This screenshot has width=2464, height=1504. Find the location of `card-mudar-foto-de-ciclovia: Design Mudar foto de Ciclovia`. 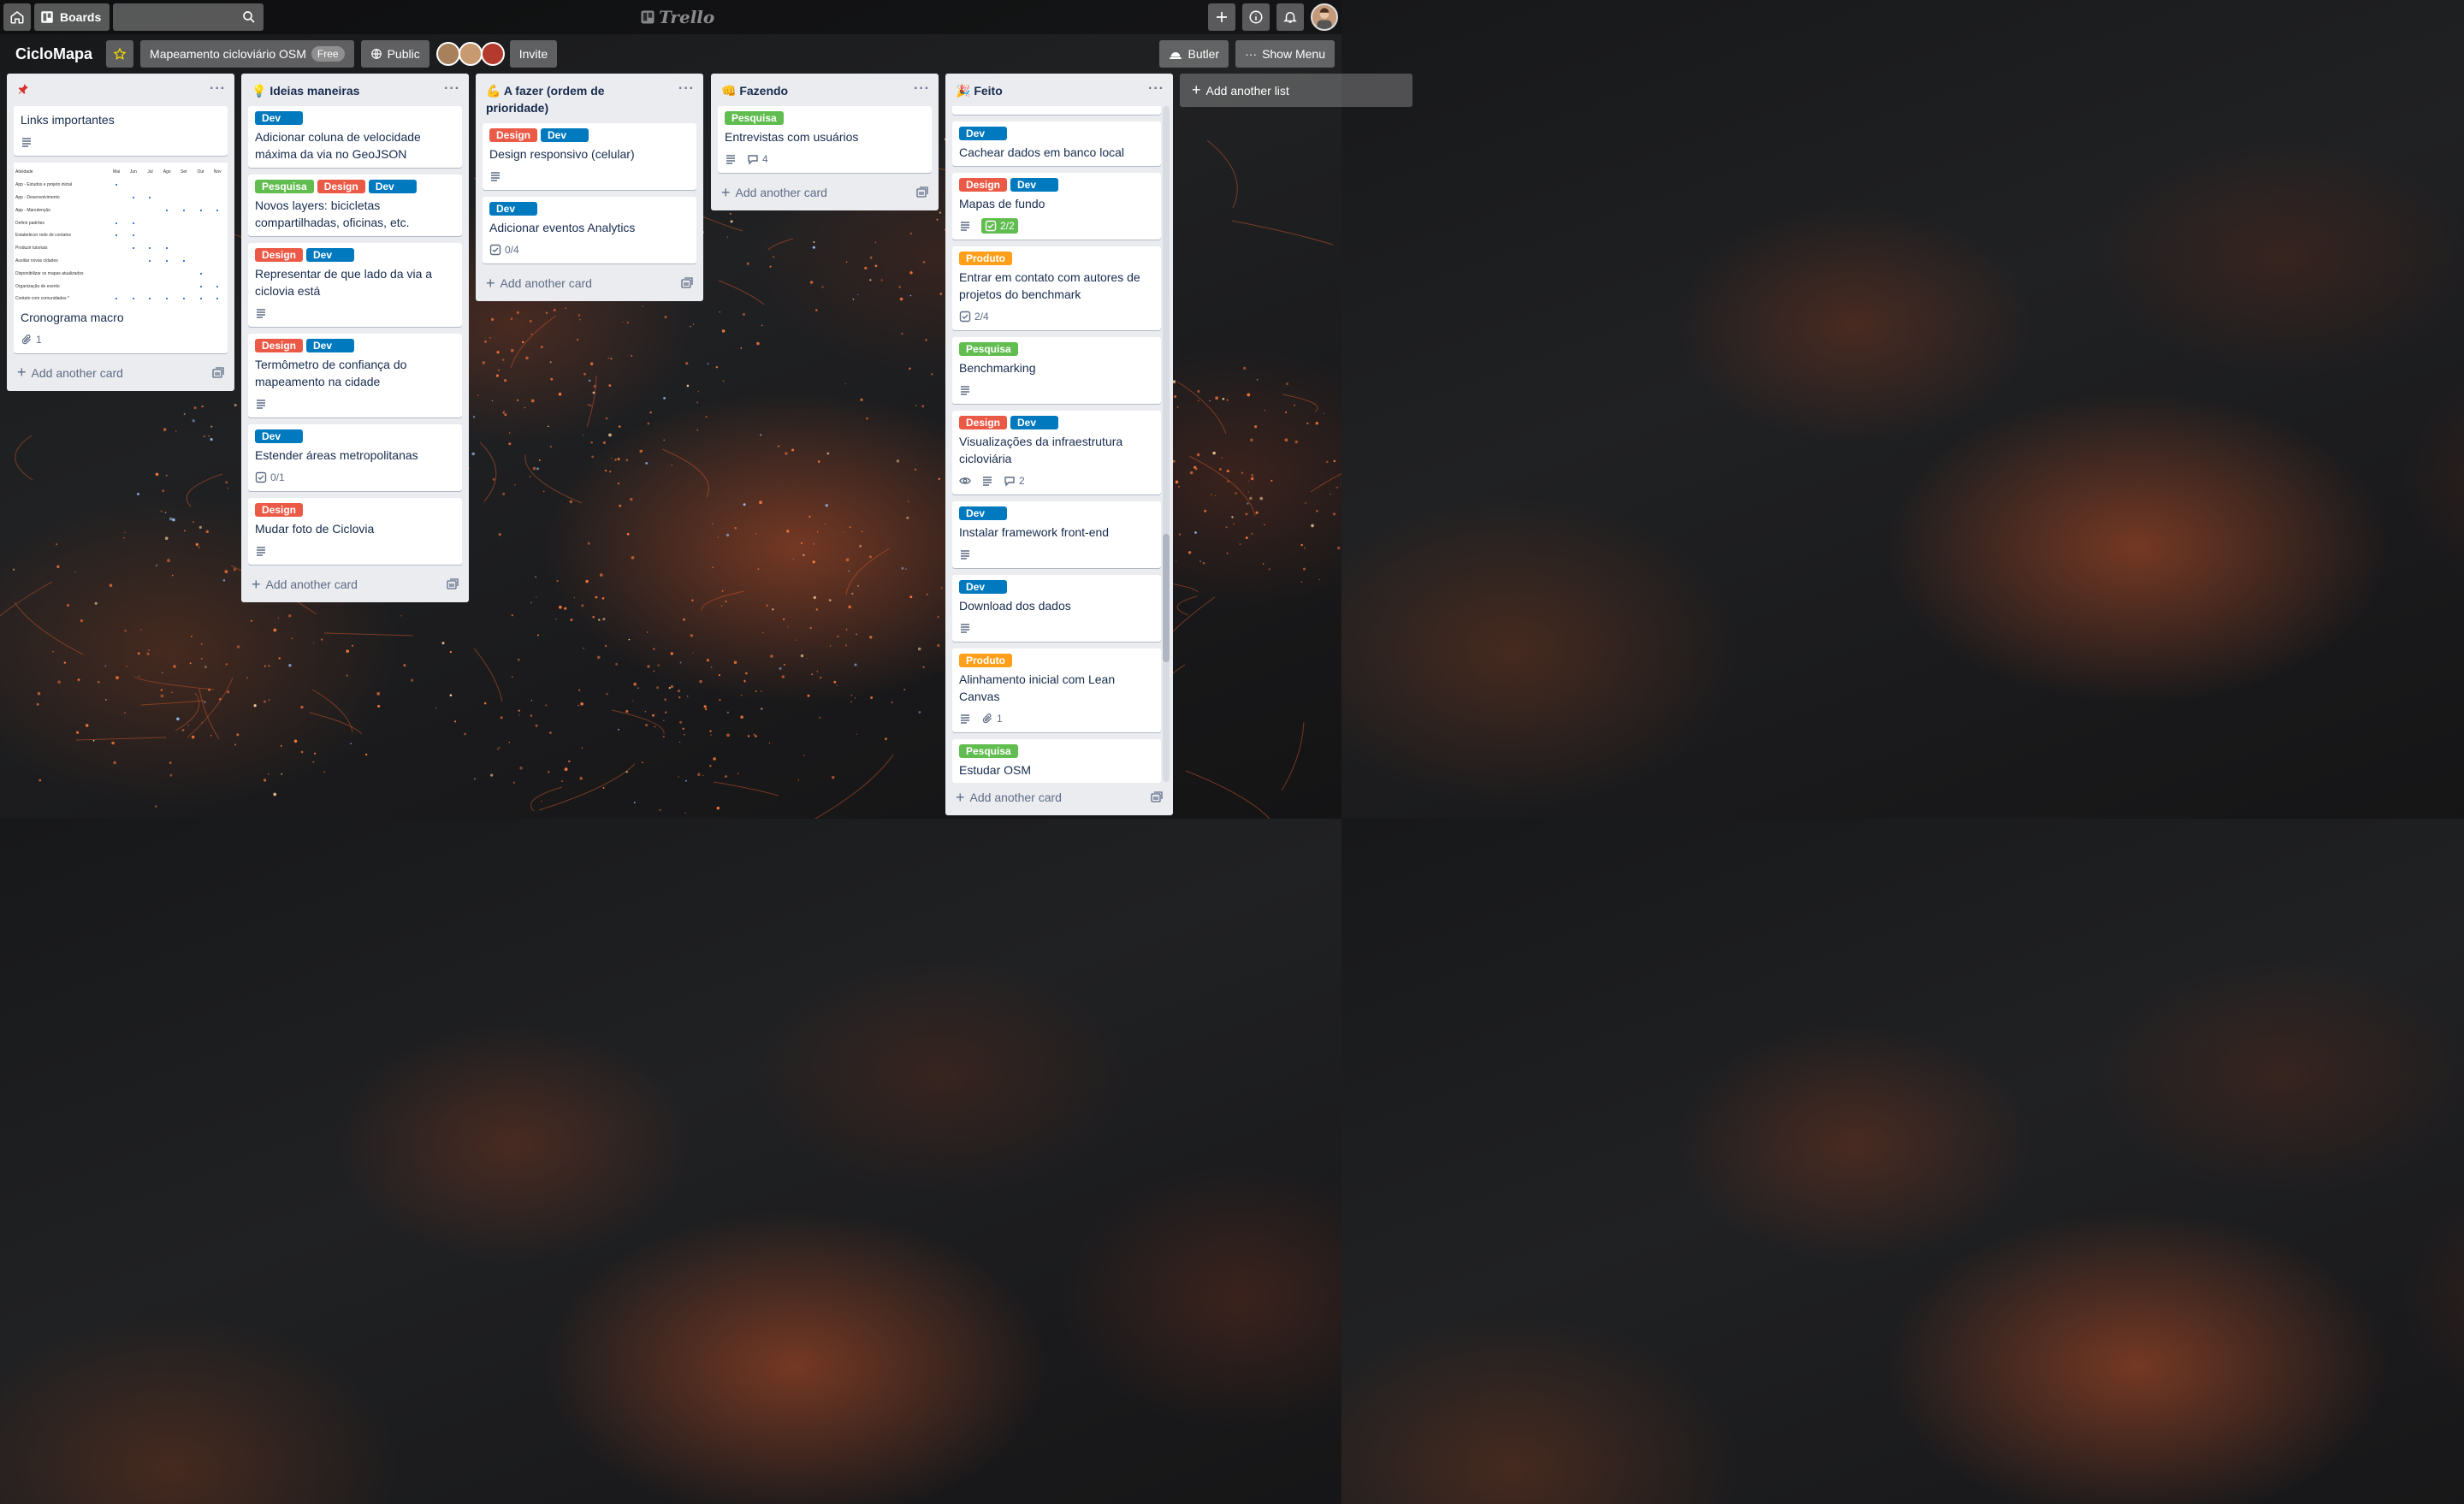

card-mudar-foto-de-ciclovia: Design Mudar foto de Ciclovia is located at coordinates (355, 531).